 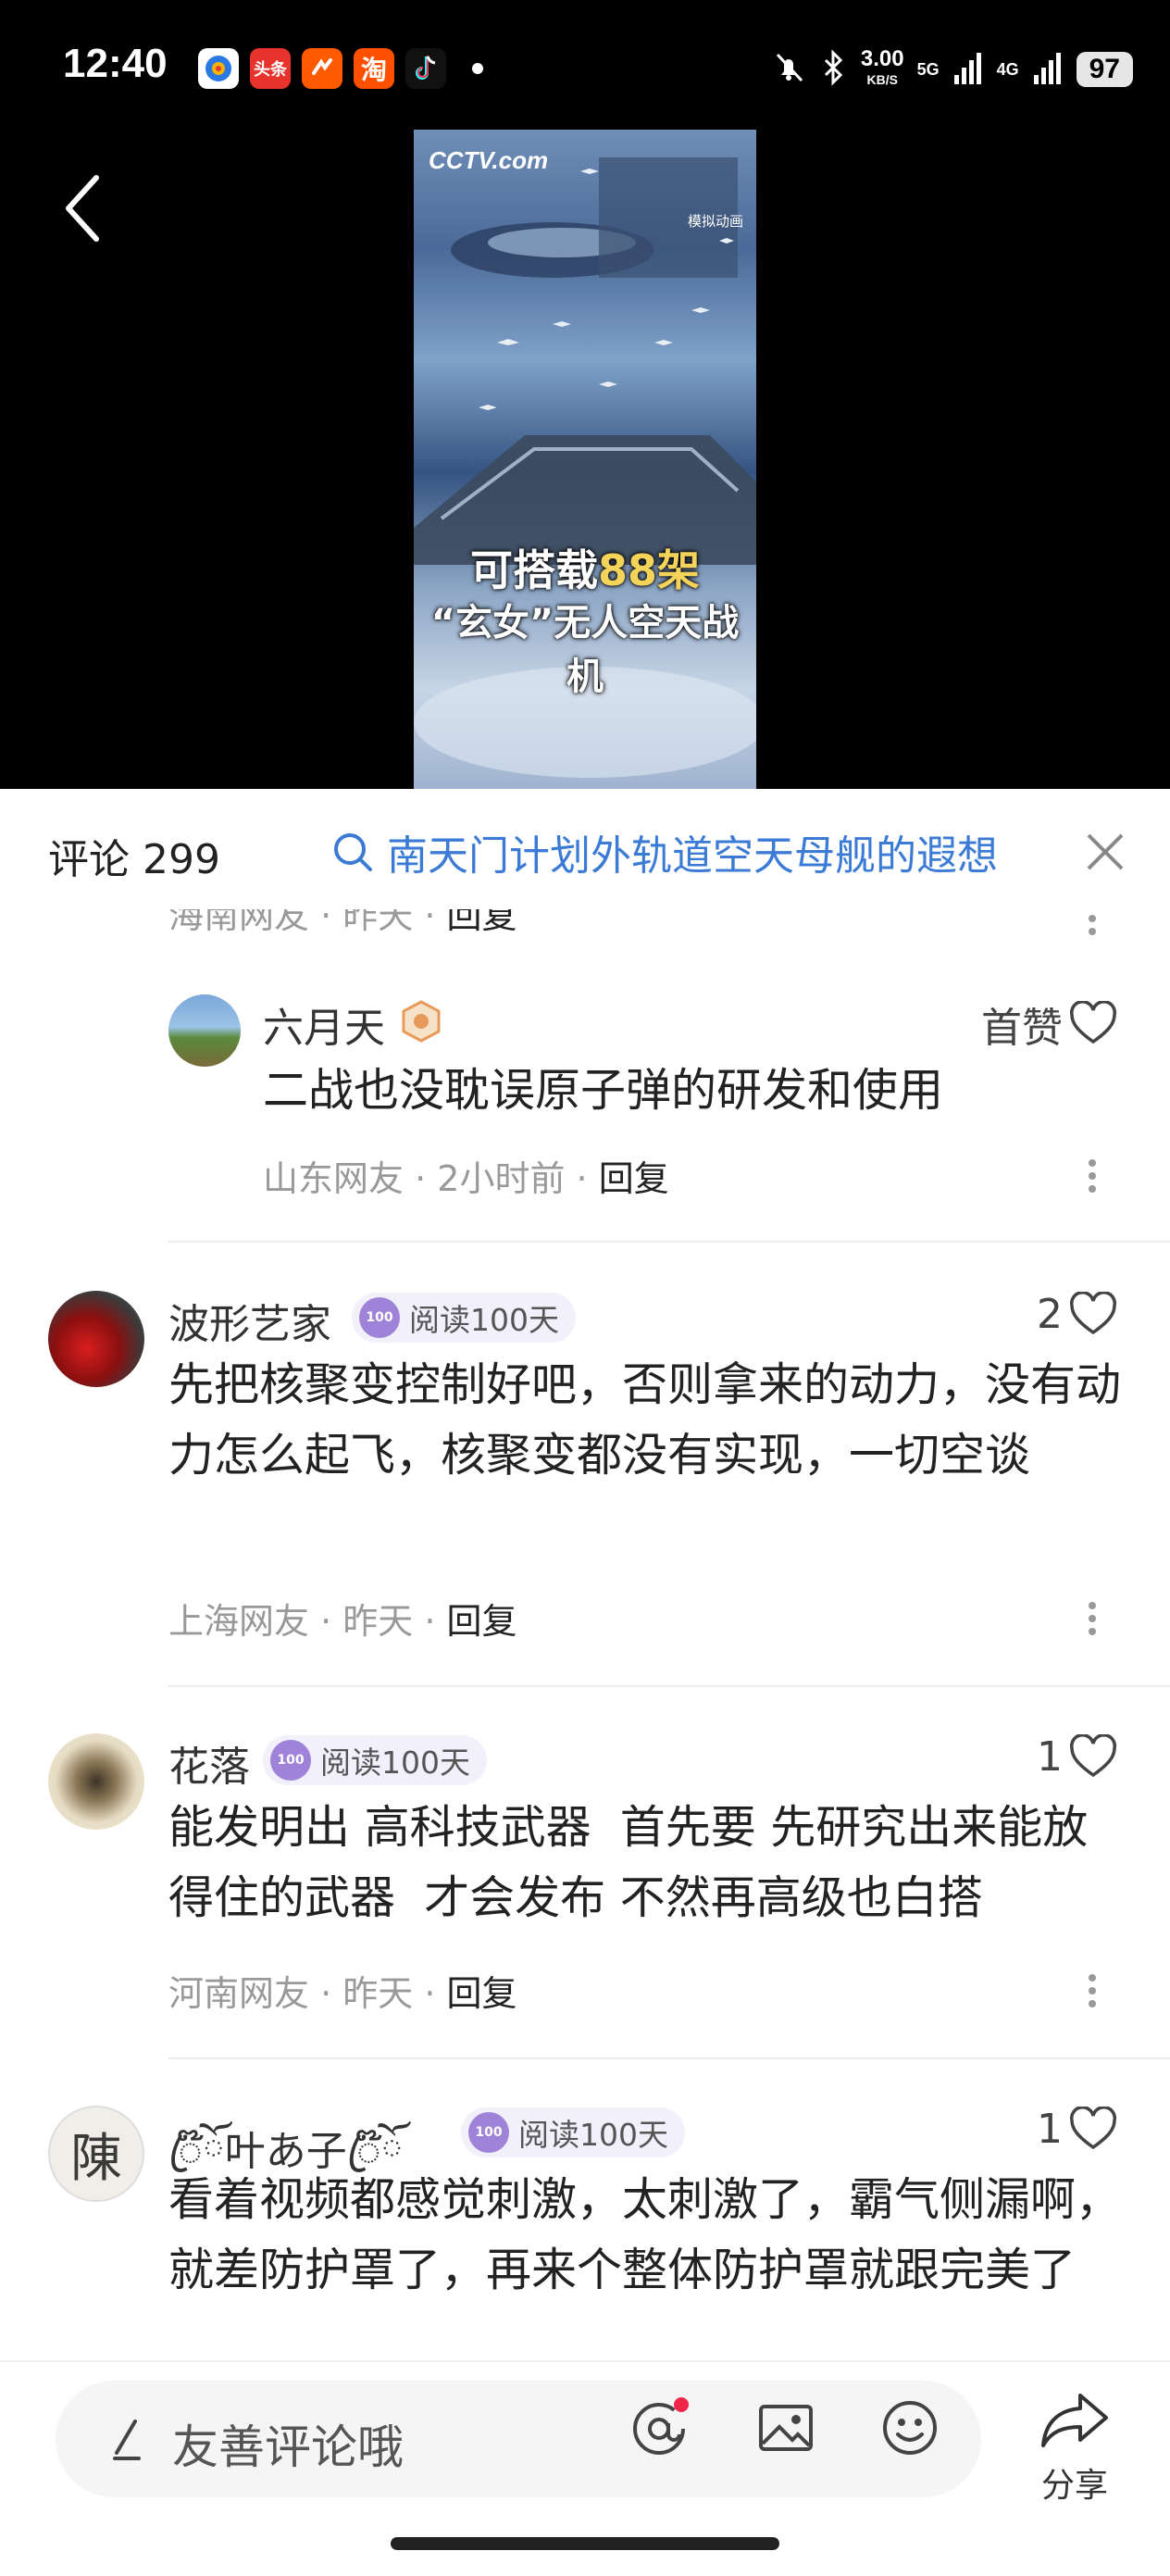 I want to click on image-button, so click(x=785, y=2427).